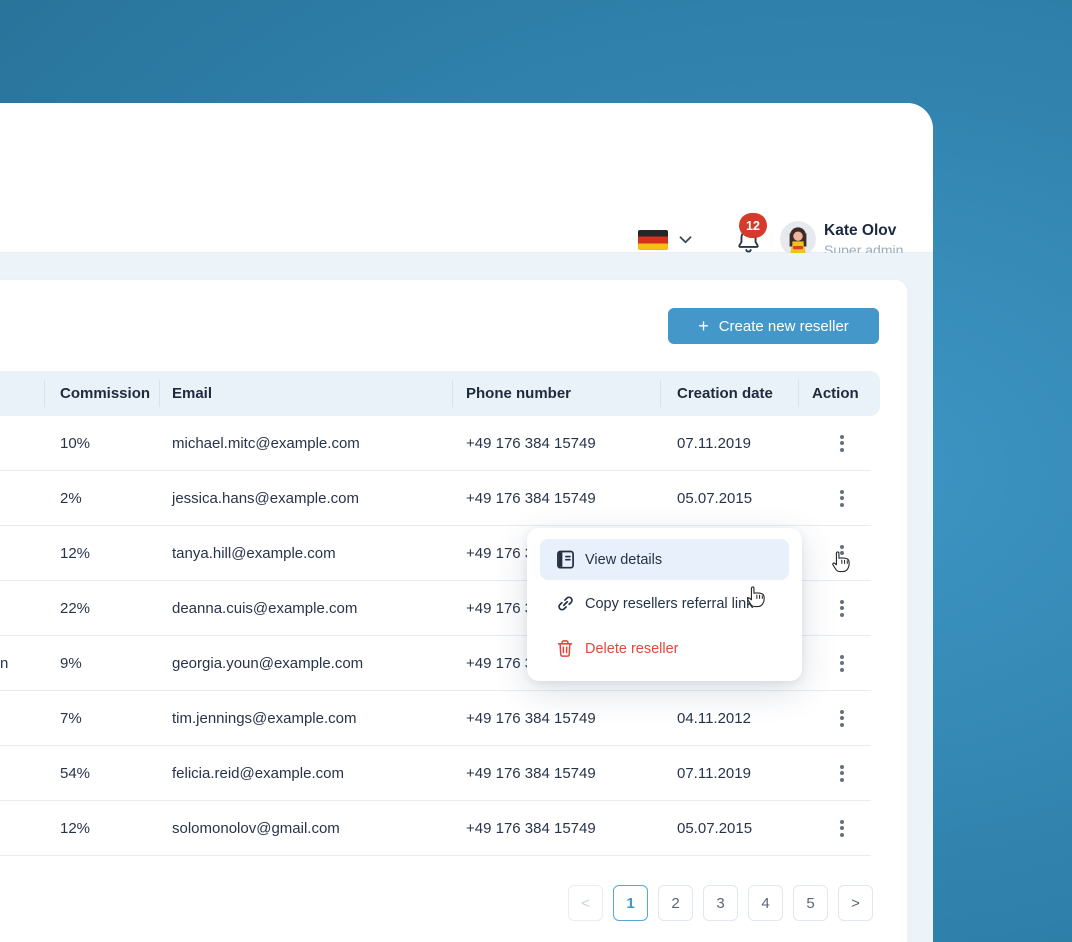 Image resolution: width=1072 pixels, height=942 pixels. Describe the element at coordinates (4, 663) in the screenshot. I see `cell-name-fragment: n` at that location.